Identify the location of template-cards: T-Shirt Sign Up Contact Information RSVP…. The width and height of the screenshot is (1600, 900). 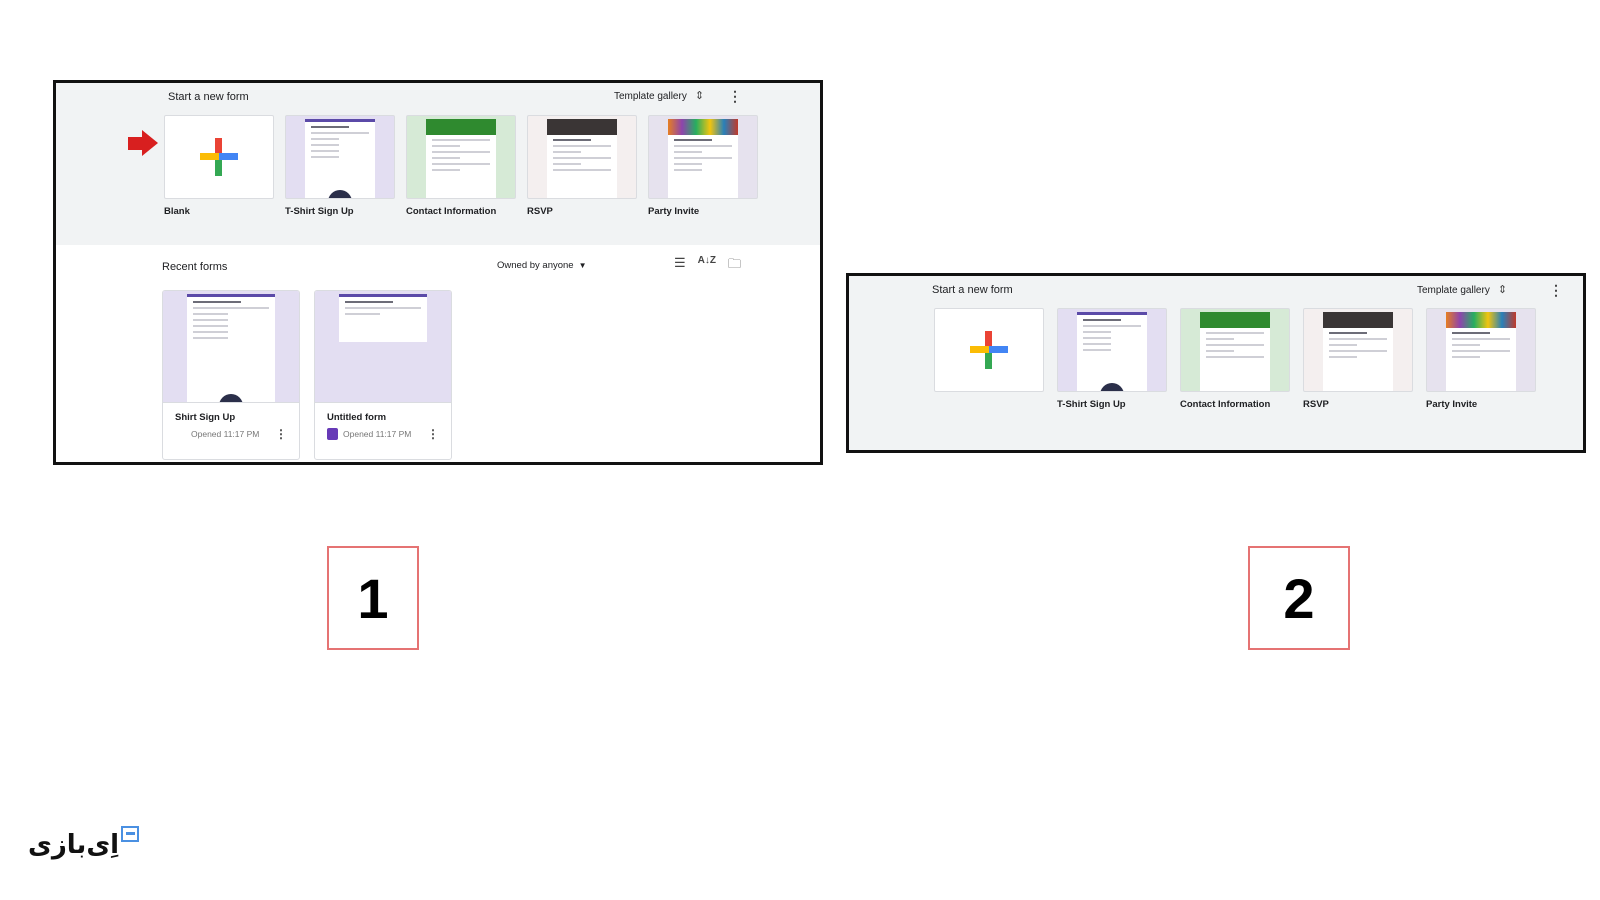
(1235, 359).